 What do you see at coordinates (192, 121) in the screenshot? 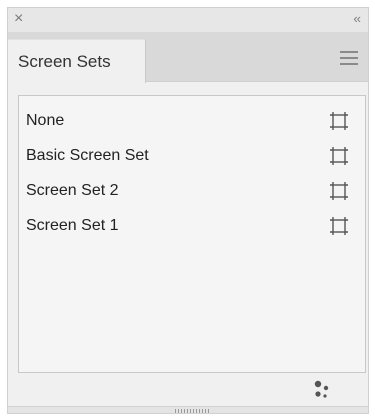
I see `list-item: None` at bounding box center [192, 121].